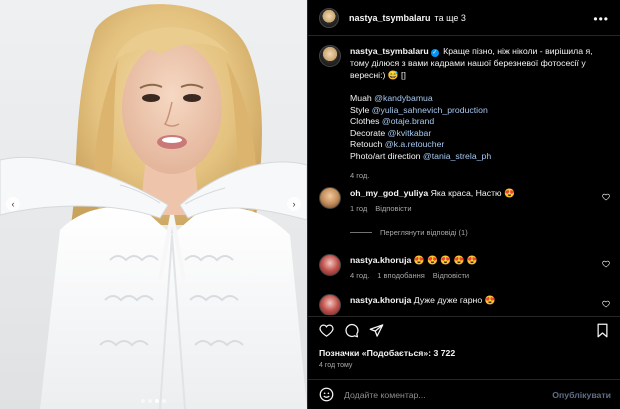 The image size is (620, 409). I want to click on author-username: nastya_tsymbalaru, so click(390, 18).